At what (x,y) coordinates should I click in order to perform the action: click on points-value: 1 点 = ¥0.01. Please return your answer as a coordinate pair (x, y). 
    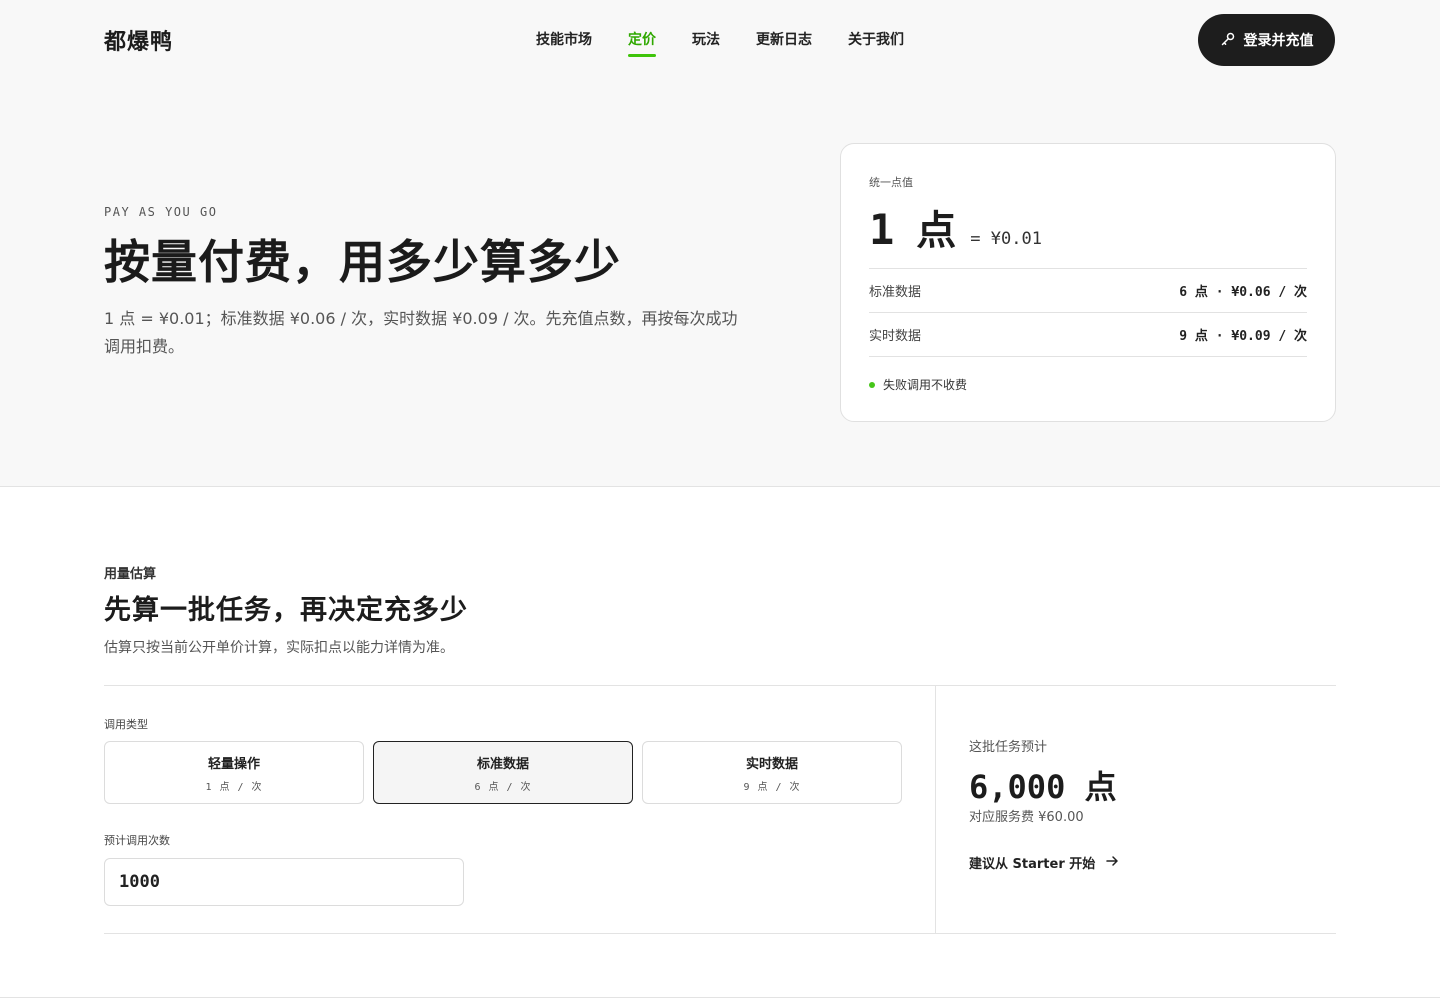
    Looking at the image, I should click on (955, 227).